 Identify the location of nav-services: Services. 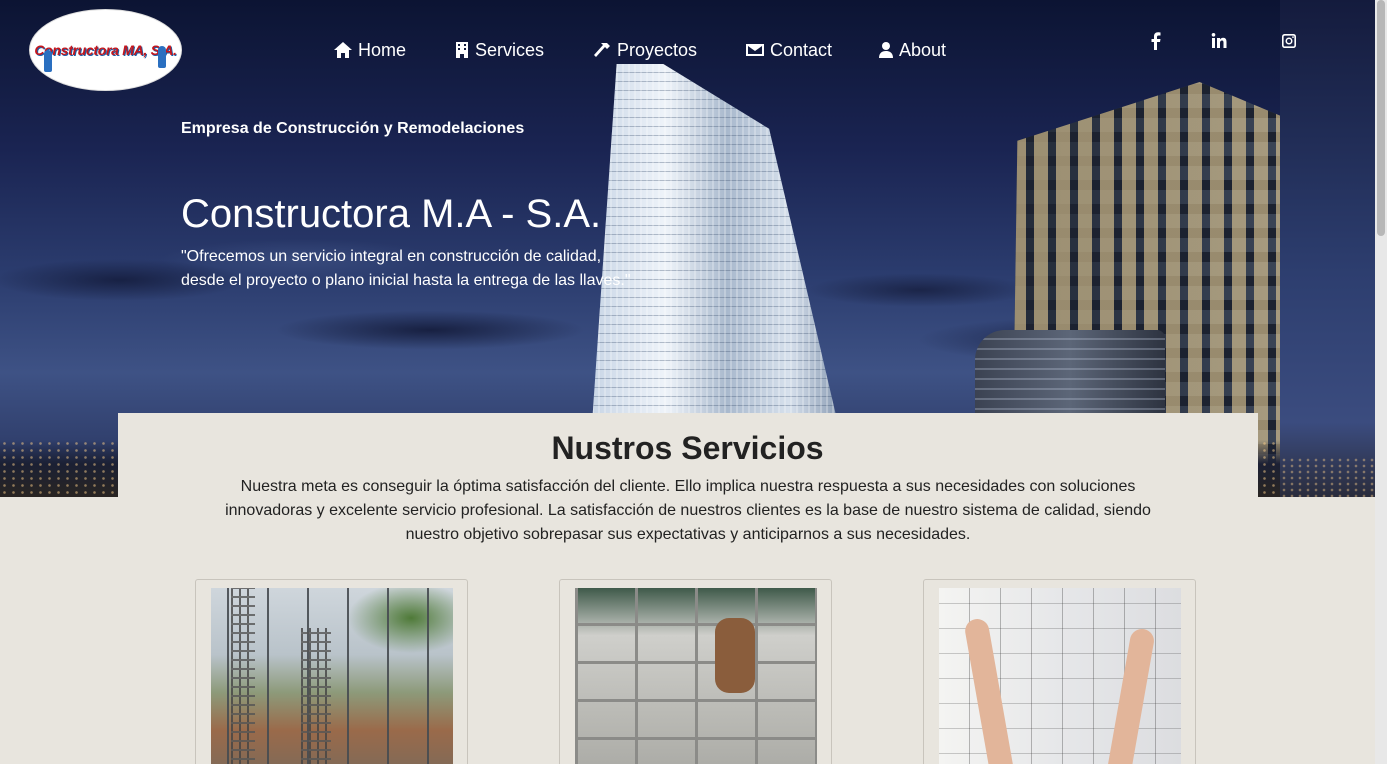
(523, 50).